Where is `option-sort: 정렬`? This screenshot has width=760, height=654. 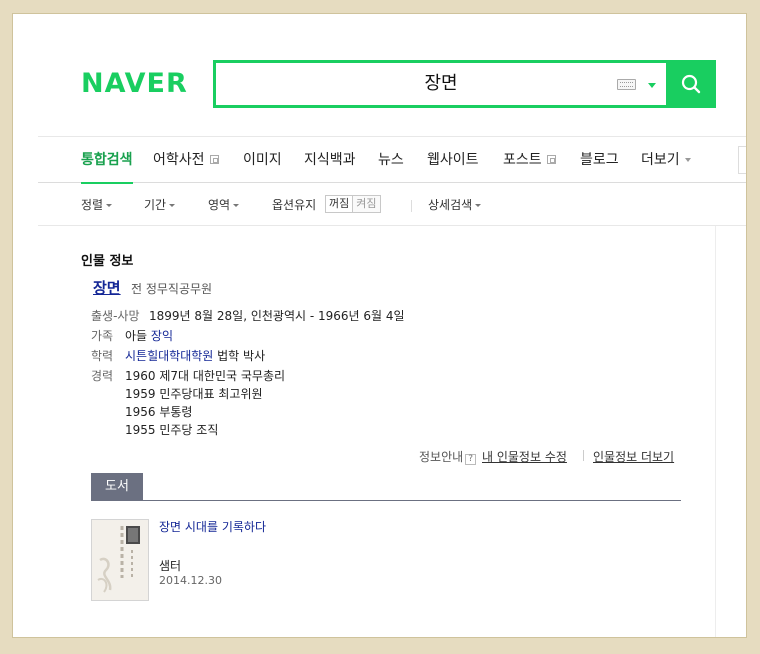
option-sort: 정렬 is located at coordinates (97, 205).